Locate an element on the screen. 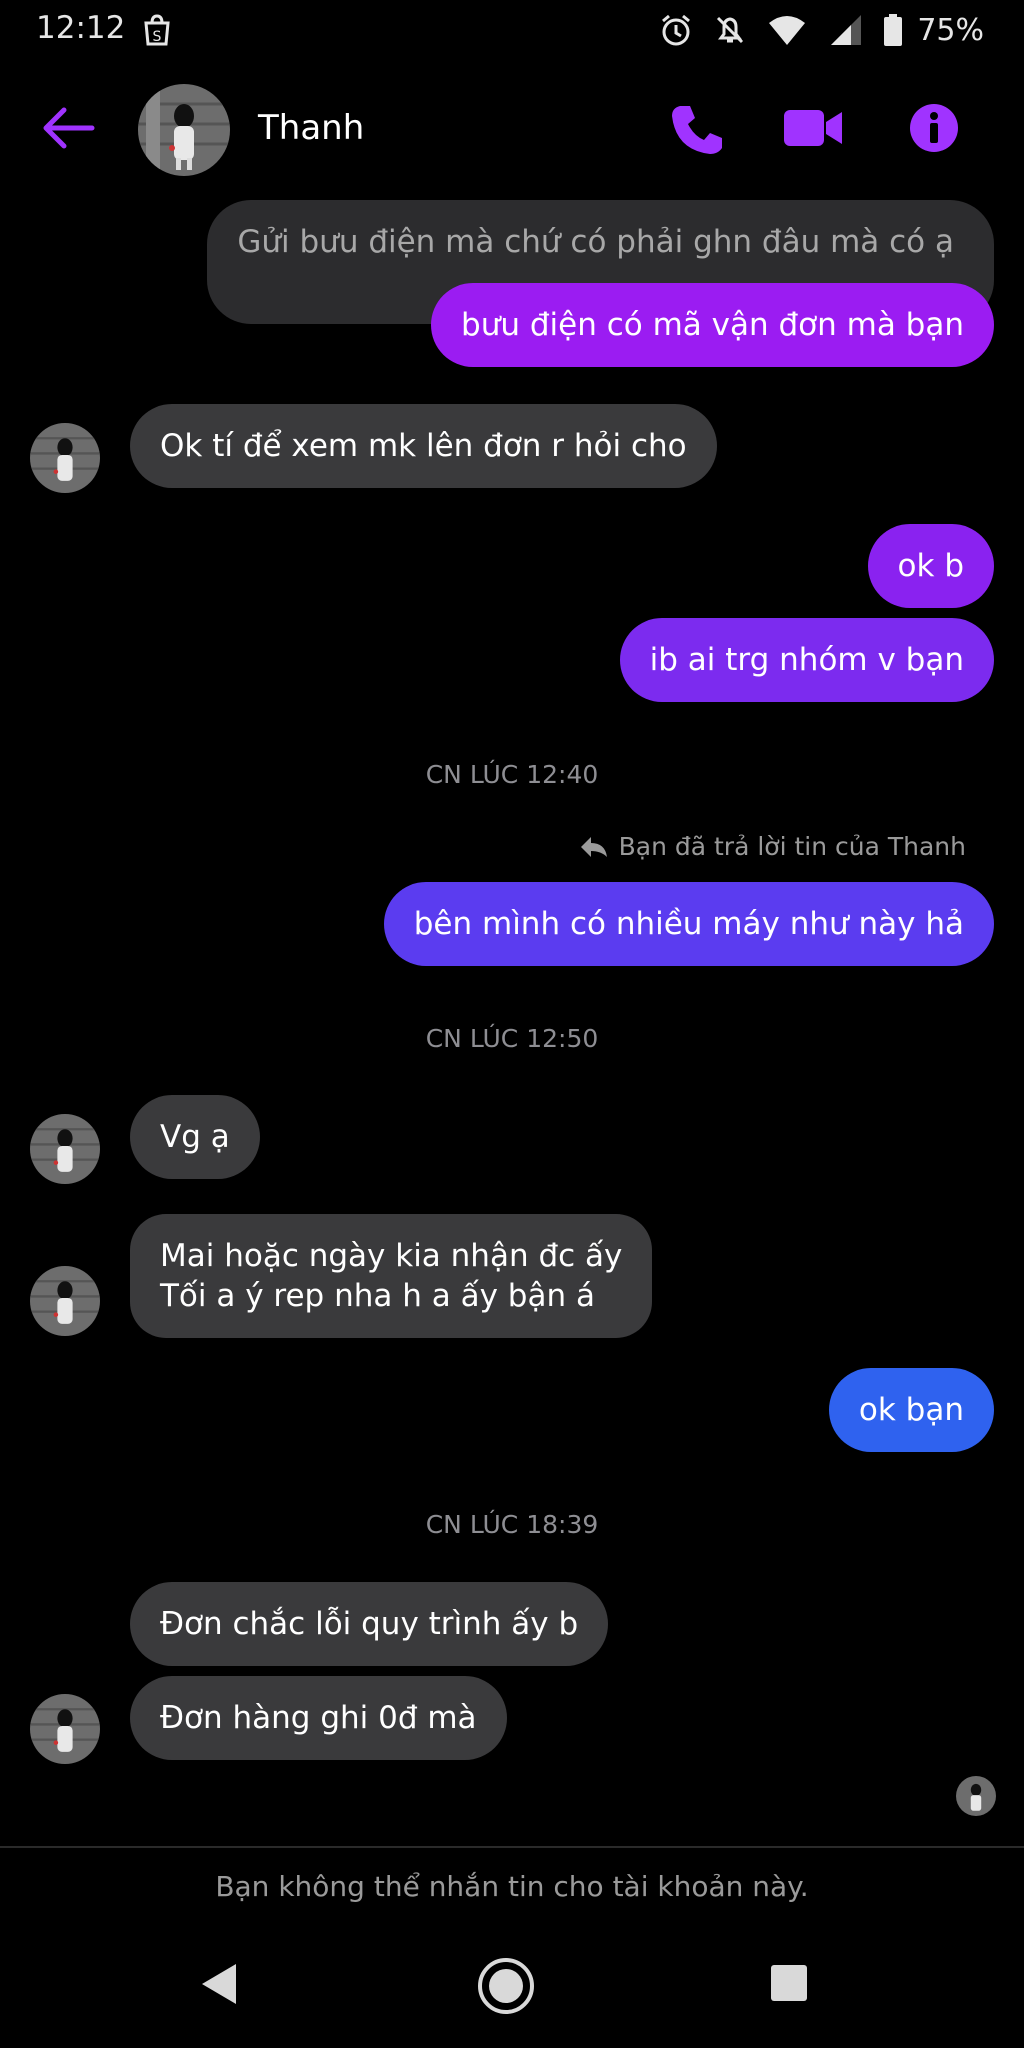 The width and height of the screenshot is (1024, 2048). message-text: bên mình có nhiều máy như này hả is located at coordinates (688, 924).